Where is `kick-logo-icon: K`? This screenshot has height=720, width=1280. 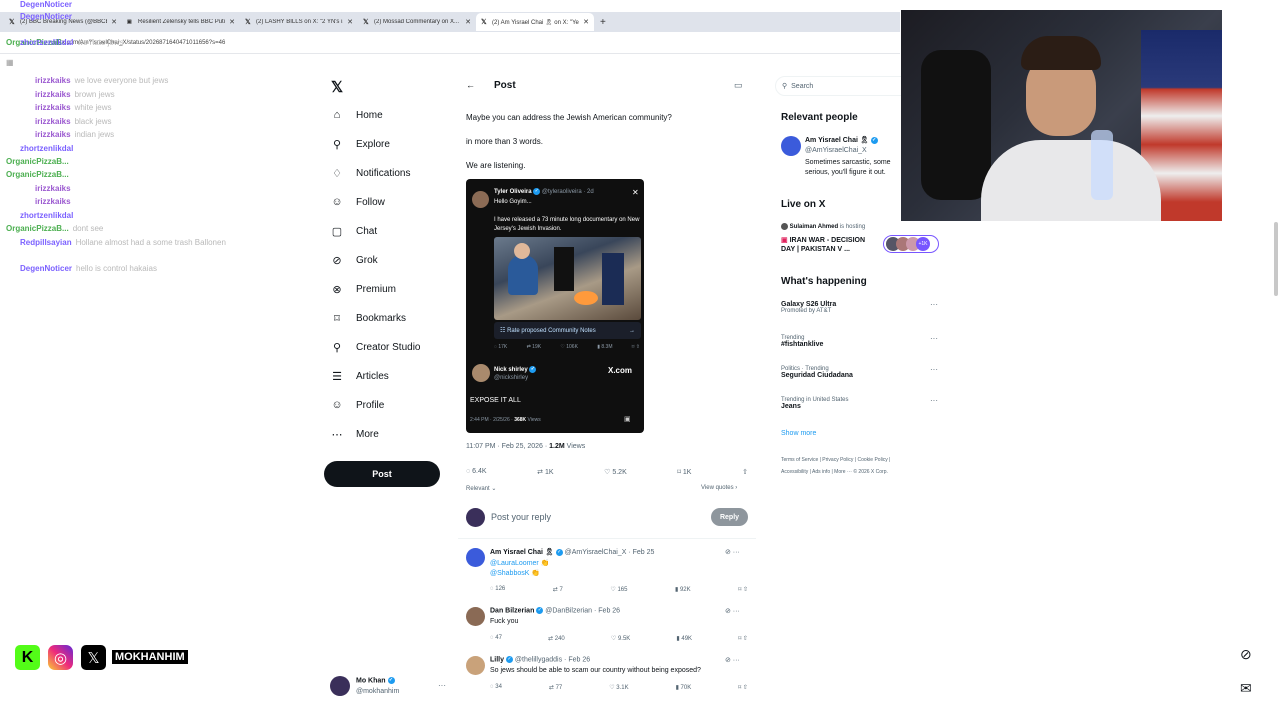 kick-logo-icon: K is located at coordinates (27, 657).